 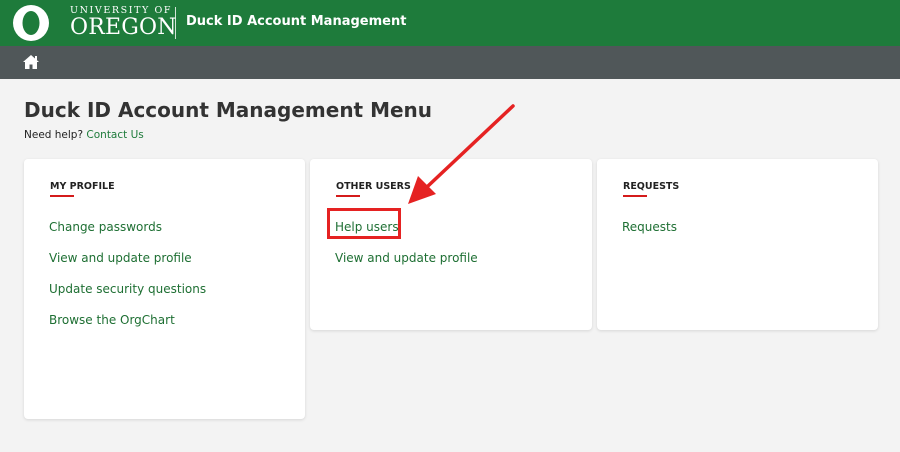 I want to click on requests-card: REQUESTS Requests, so click(x=737, y=244).